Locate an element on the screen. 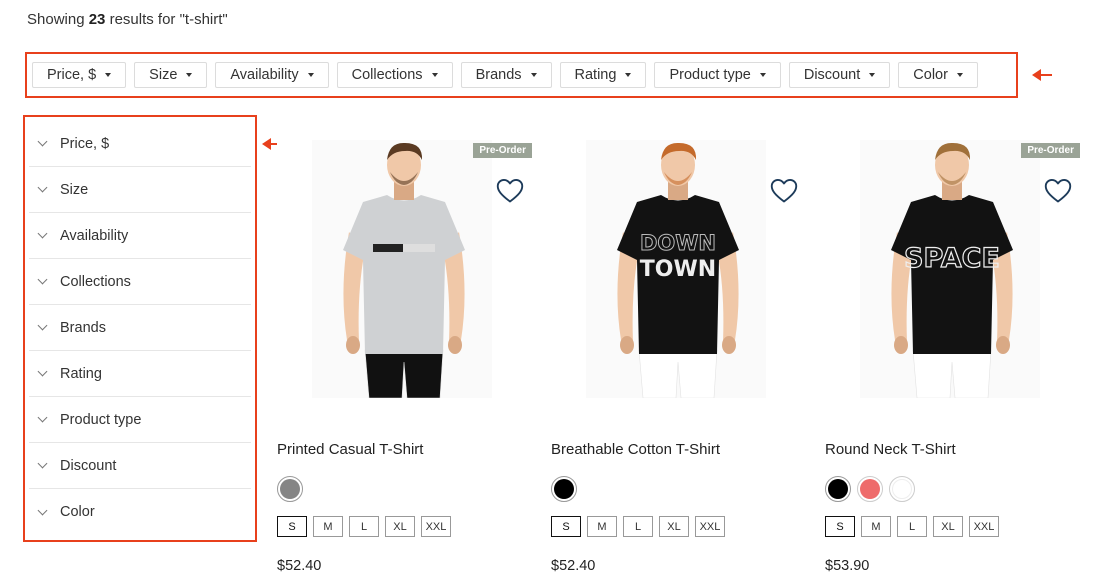 The height and width of the screenshot is (579, 1096). filter-dropdown-size: Size is located at coordinates (171, 75).